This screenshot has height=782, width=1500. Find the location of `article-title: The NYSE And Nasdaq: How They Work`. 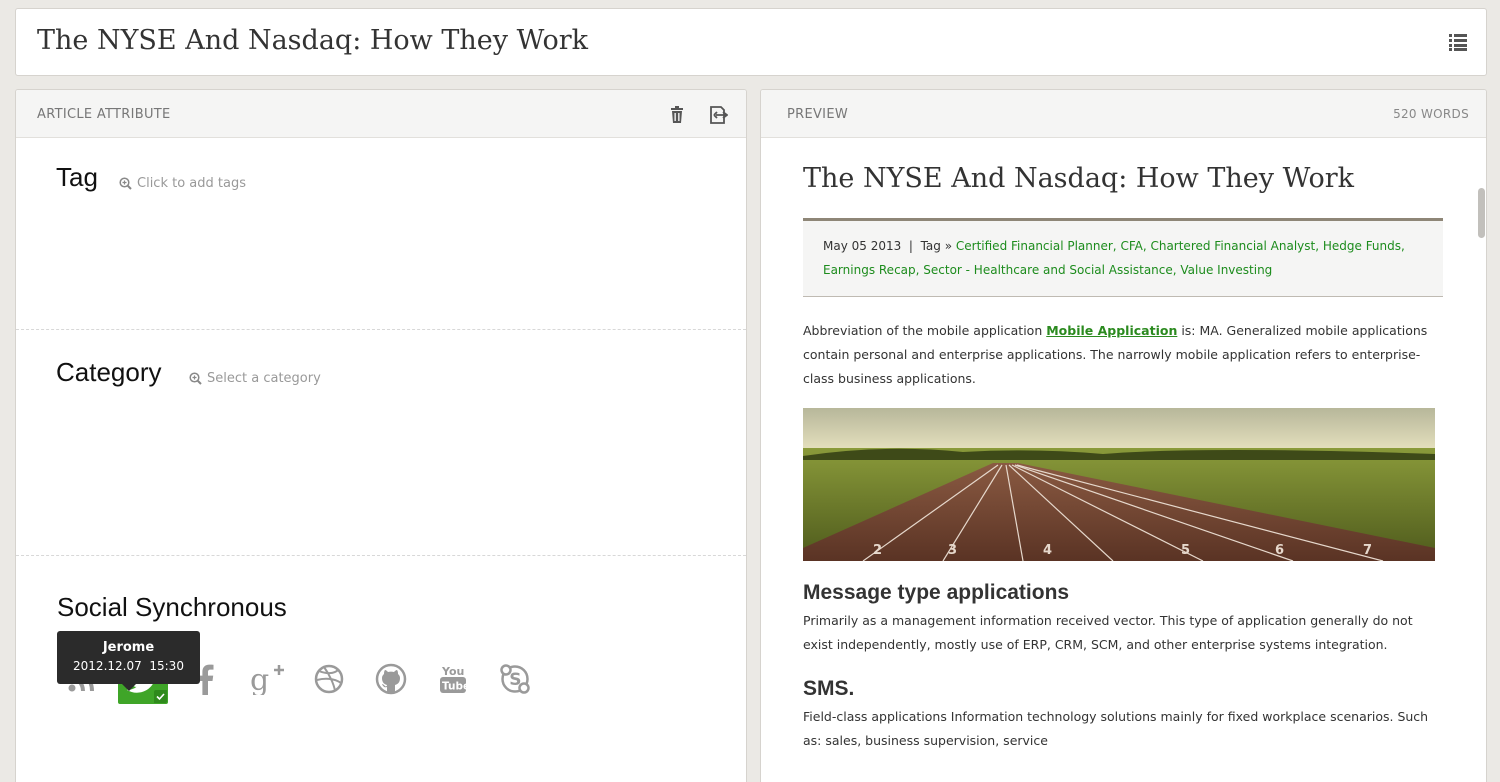

article-title: The NYSE And Nasdaq: How They Work is located at coordinates (312, 40).